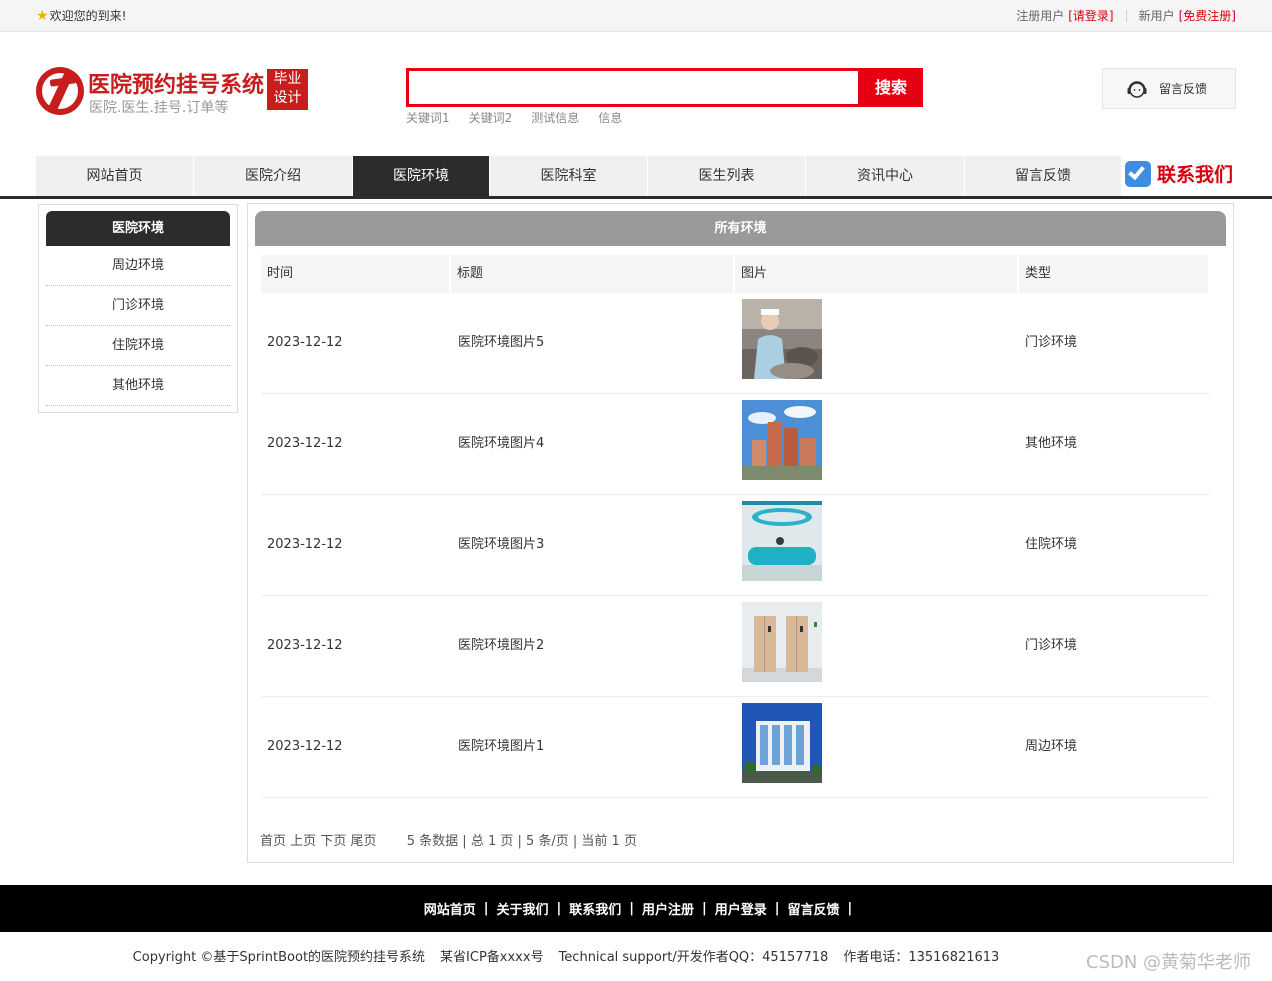  I want to click on sidebar: 医院环境 周边环境 门诊环境 住院环境 其他环境, so click(138, 308).